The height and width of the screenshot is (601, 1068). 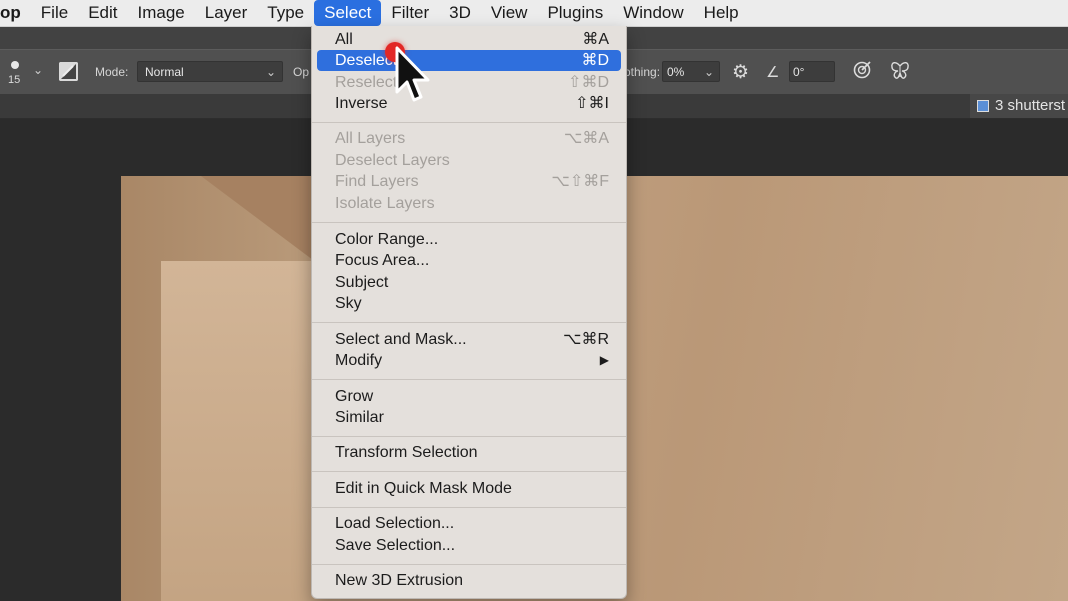 I want to click on menu-item-all-layers: All Layers ⌥⌘A, so click(x=469, y=138).